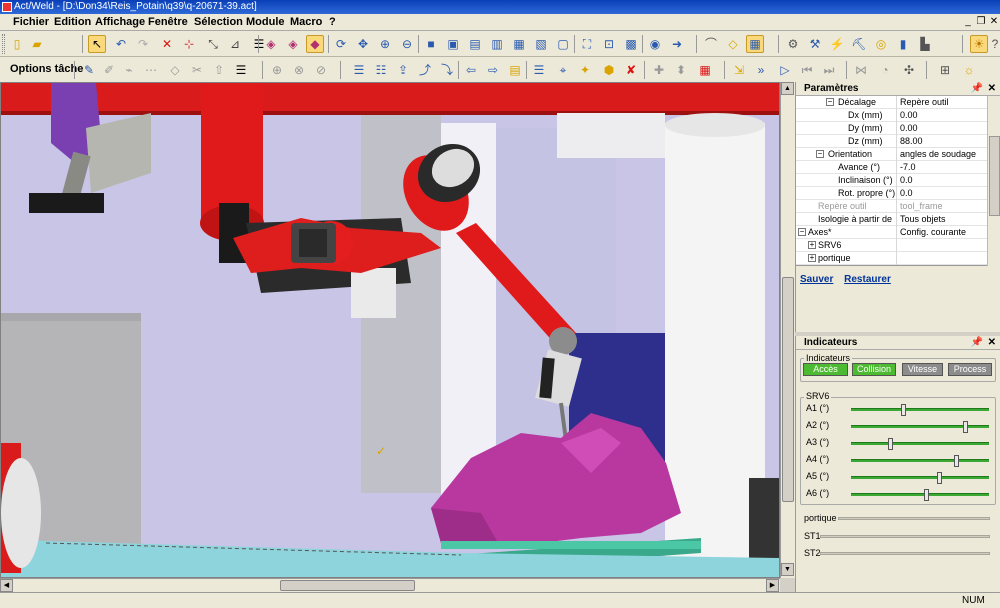 This screenshot has width=1000, height=608. What do you see at coordinates (788, 389) in the screenshot?
I see `vertical-scroll-thumb` at bounding box center [788, 389].